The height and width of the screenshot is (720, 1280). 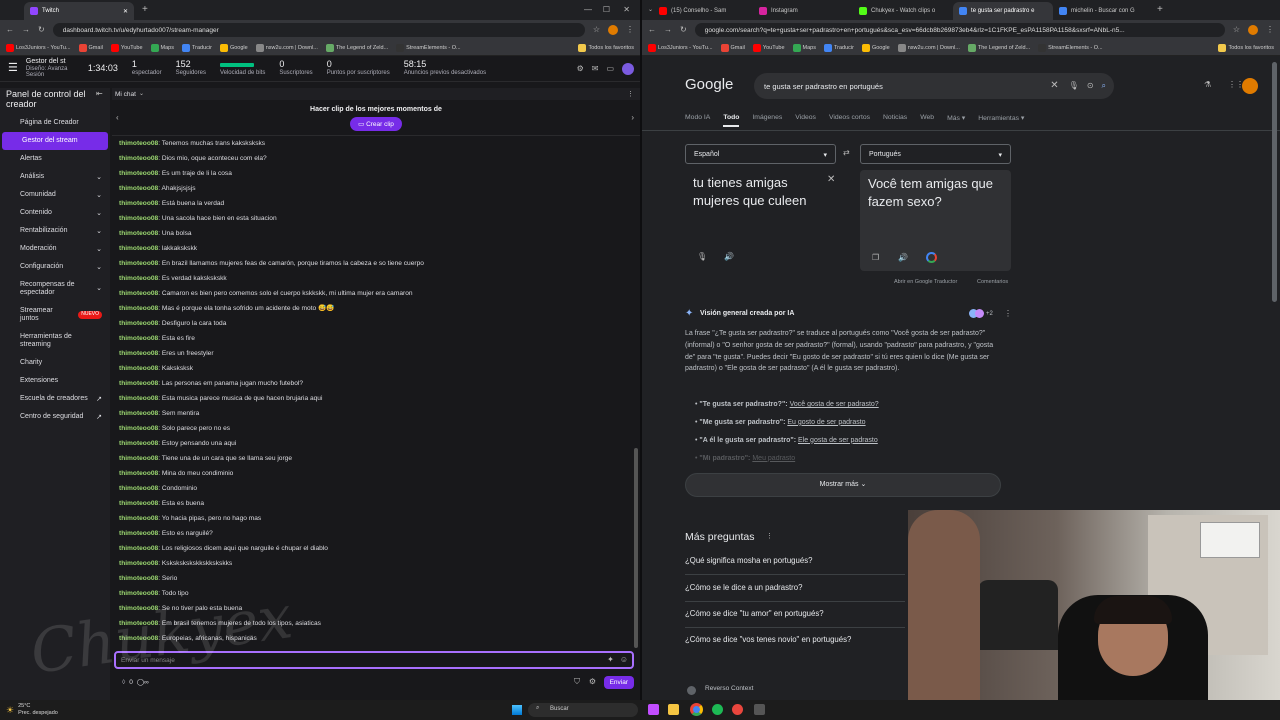 What do you see at coordinates (79, 11) in the screenshot?
I see `tab-twitch: Twitch ✕` at bounding box center [79, 11].